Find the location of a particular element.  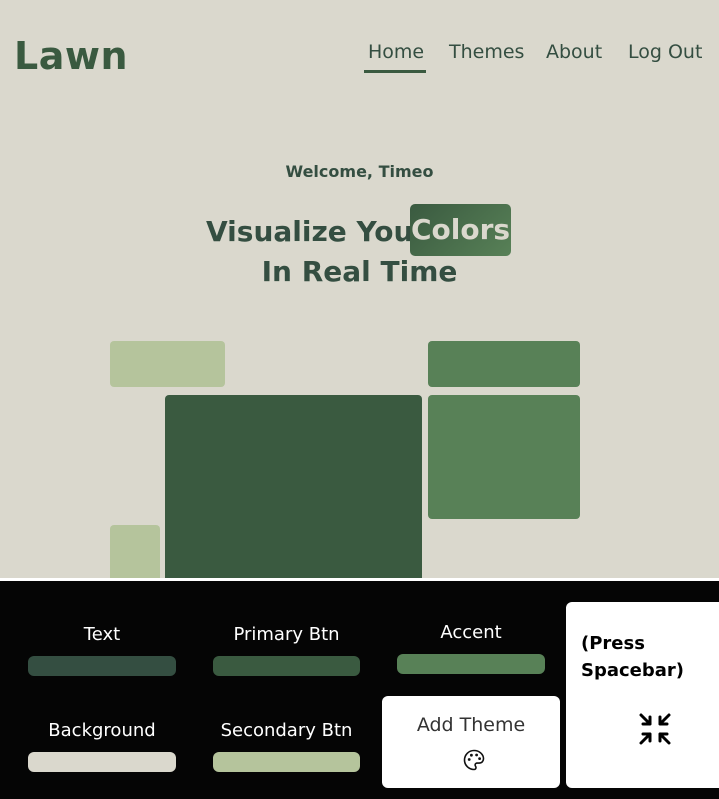

preview-block-secondary is located at coordinates (167, 364).